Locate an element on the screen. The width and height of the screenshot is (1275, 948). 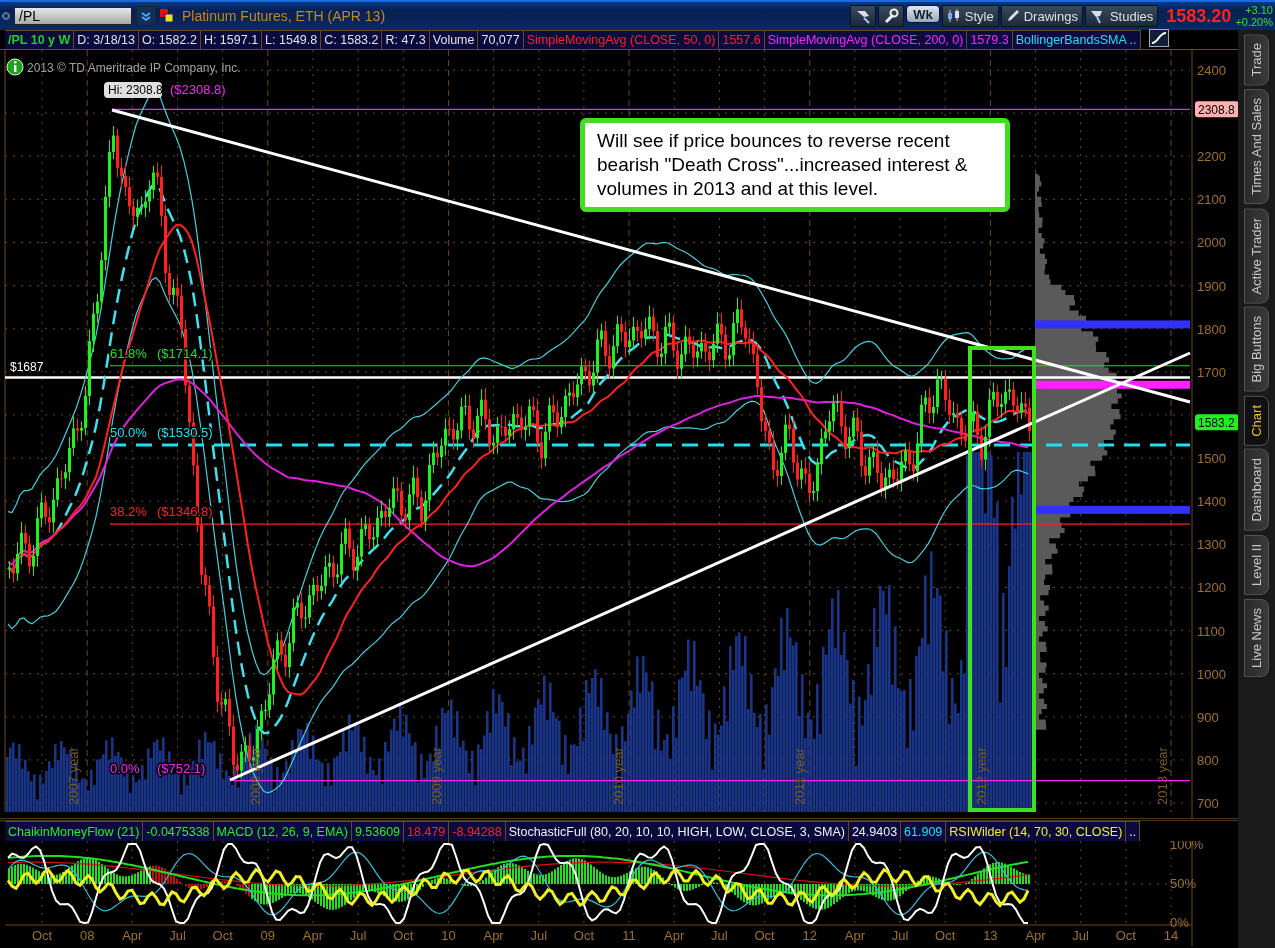
curve-icon is located at coordinates (1158, 37).